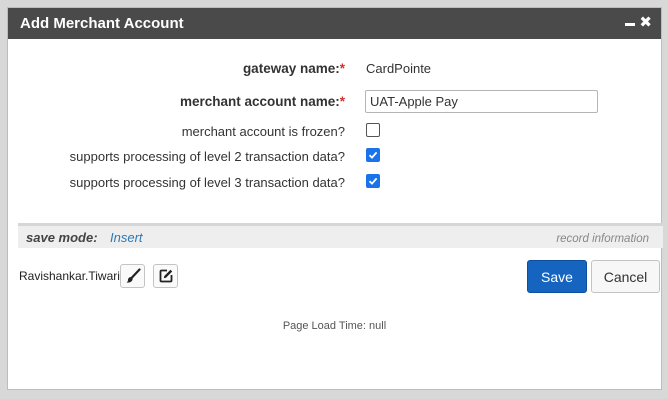 The height and width of the screenshot is (399, 668). I want to click on merchant-account-name-label: merchant account name:*, so click(262, 101).